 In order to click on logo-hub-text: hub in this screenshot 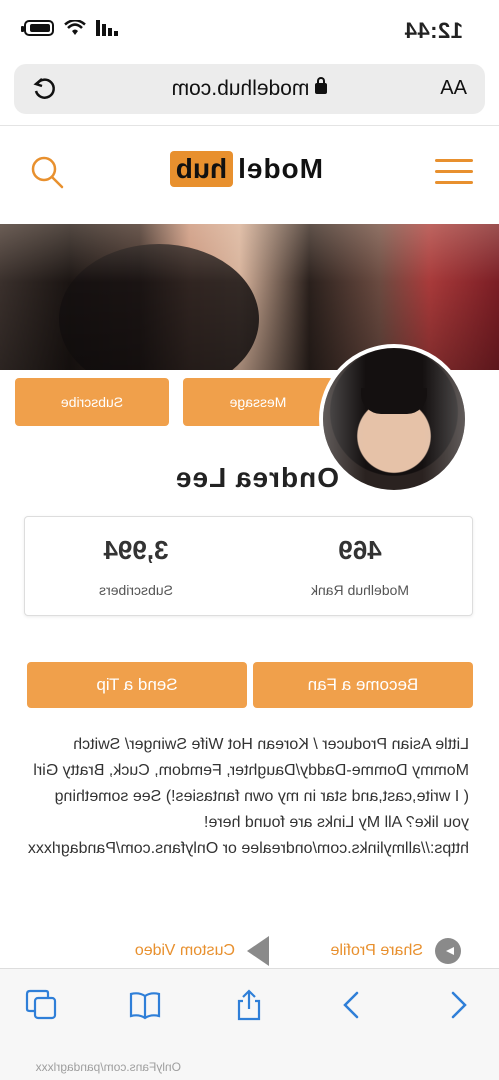, I will do `click(201, 169)`.